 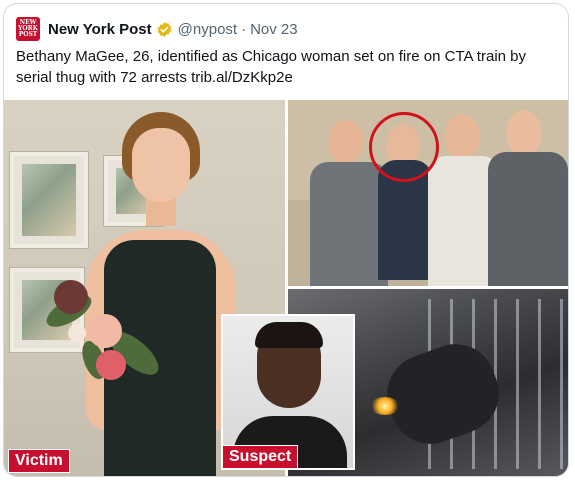 I want to click on avatar: NEW YORK POST, so click(x=28, y=29).